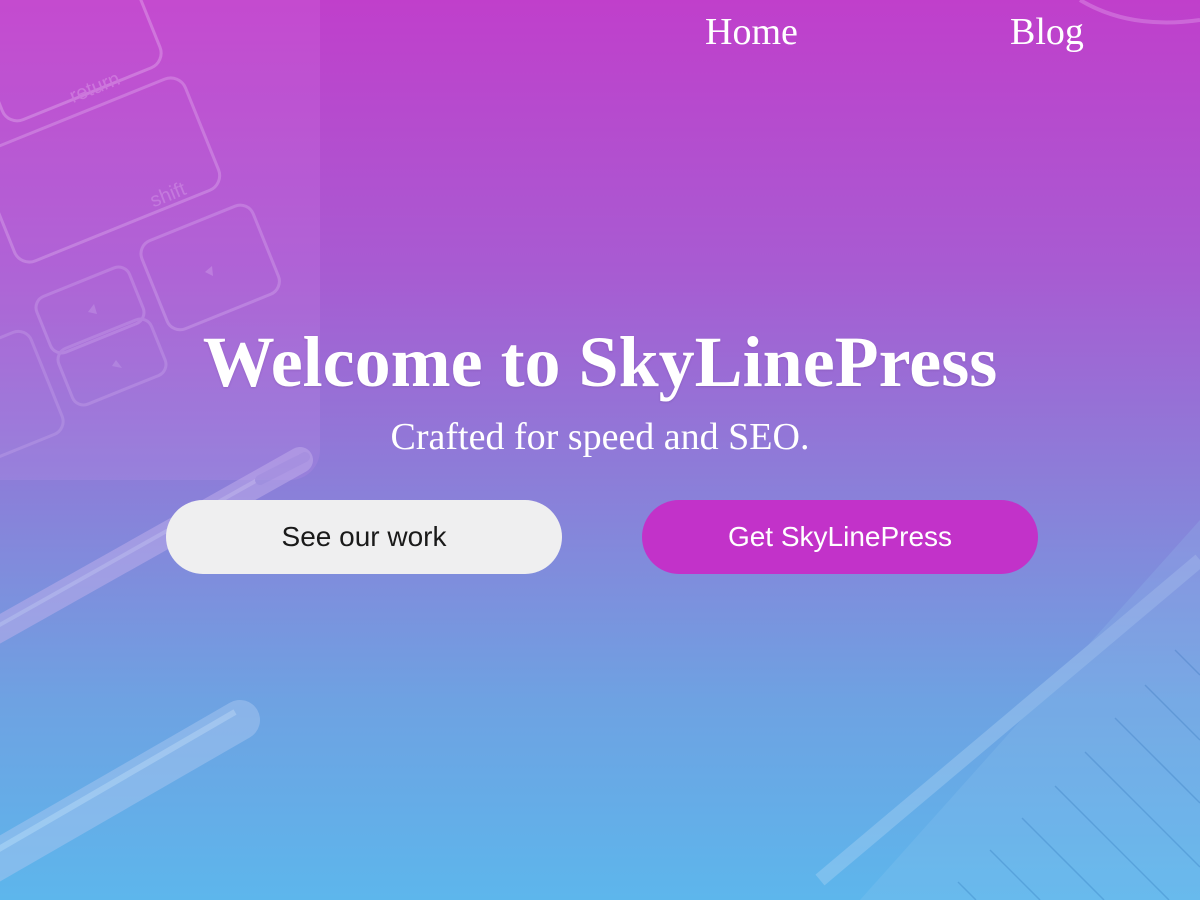 Image resolution: width=1200 pixels, height=900 pixels. I want to click on top-navigation: Home Blog, so click(600, 35).